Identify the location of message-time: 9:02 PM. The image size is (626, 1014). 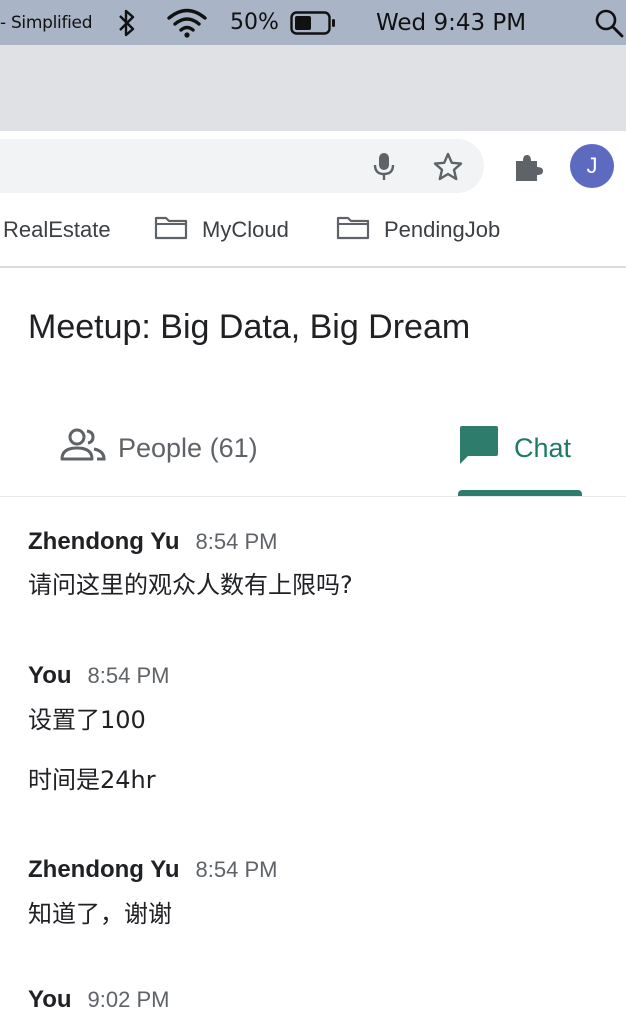
(128, 999).